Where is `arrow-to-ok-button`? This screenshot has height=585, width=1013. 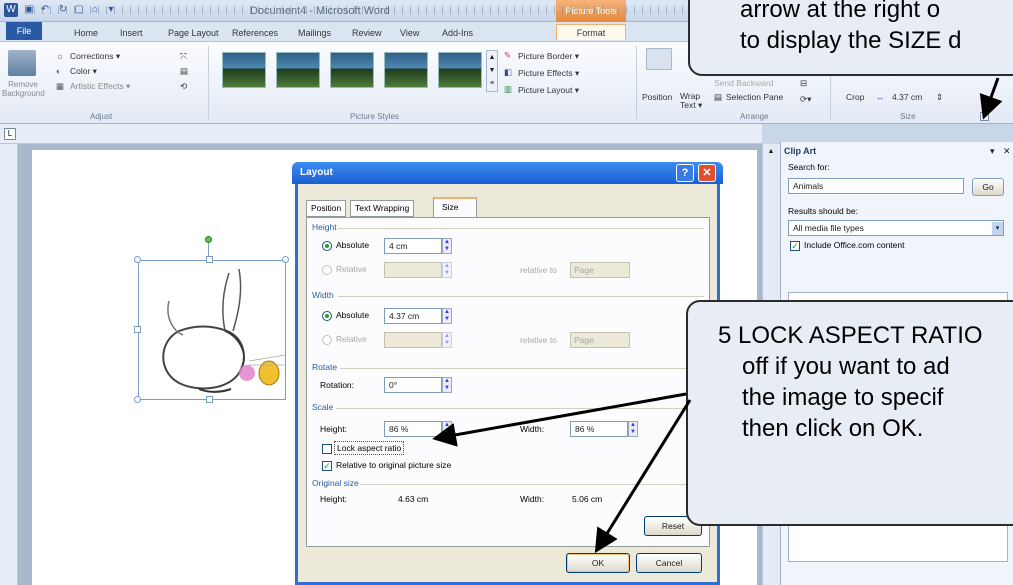
arrow-to-ok-button is located at coordinates (643, 476).